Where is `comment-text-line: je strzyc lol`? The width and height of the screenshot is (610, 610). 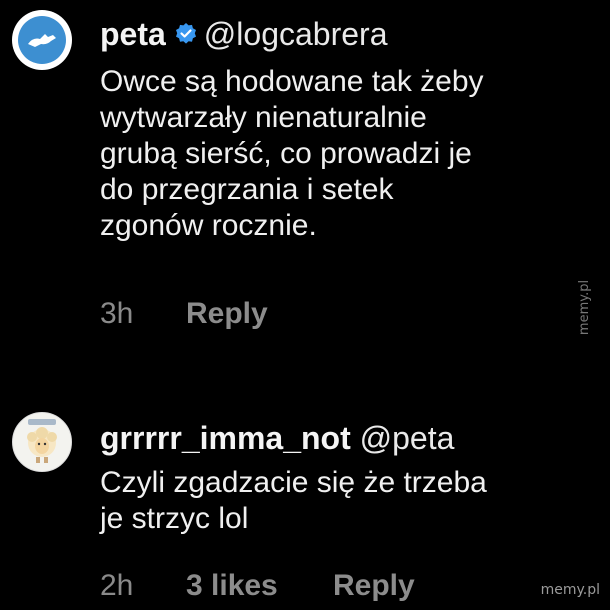
comment-text-line: je strzyc lol is located at coordinates (174, 518).